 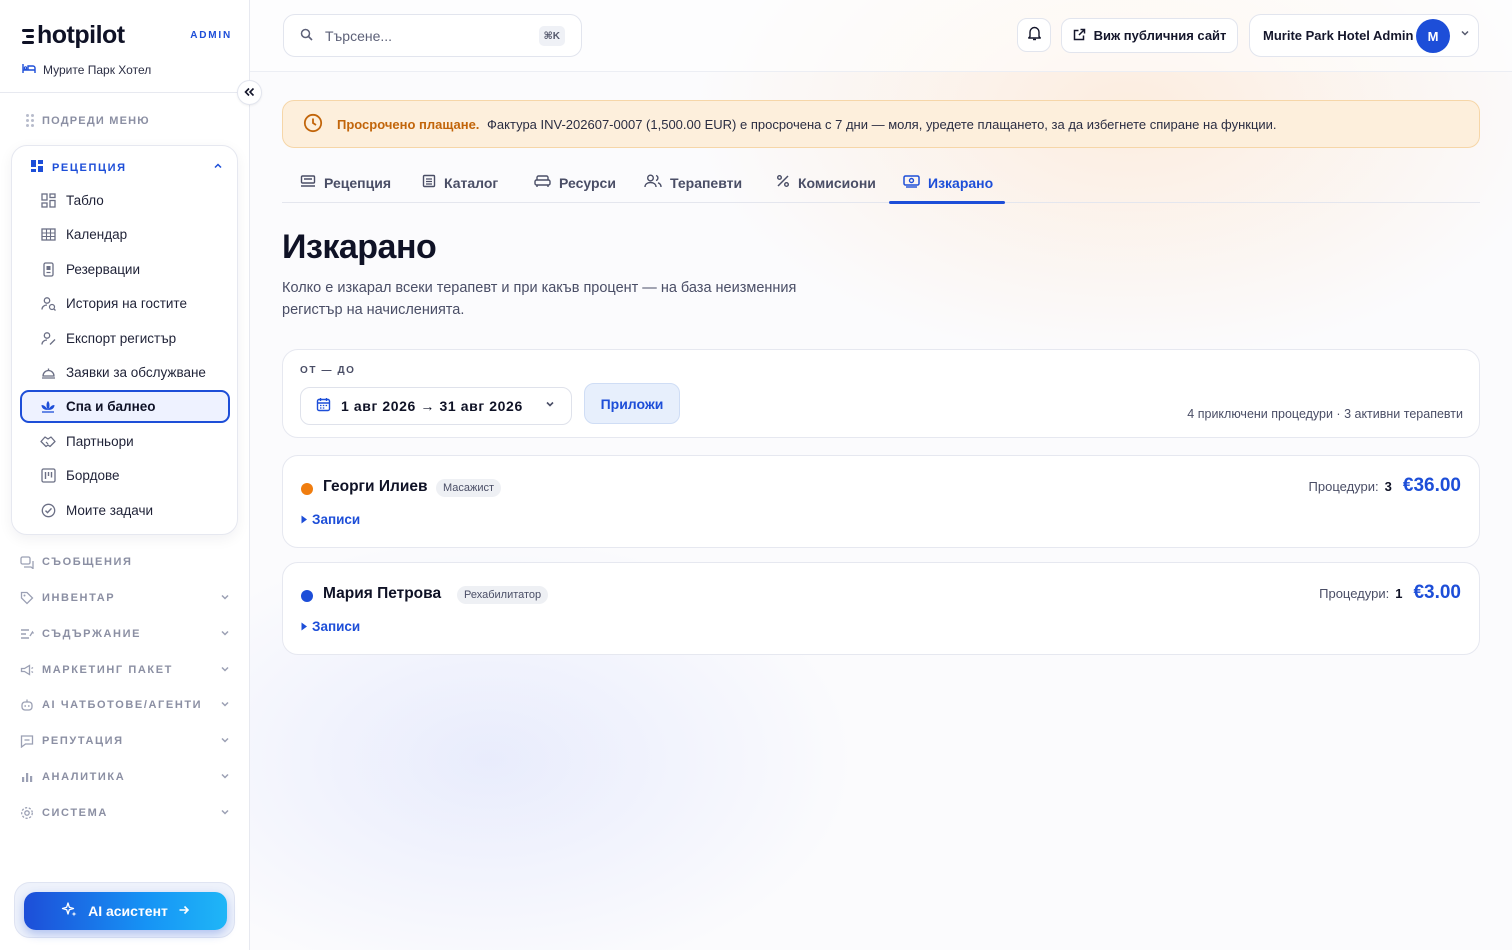 I want to click on gear-icon, so click(x=27, y=813).